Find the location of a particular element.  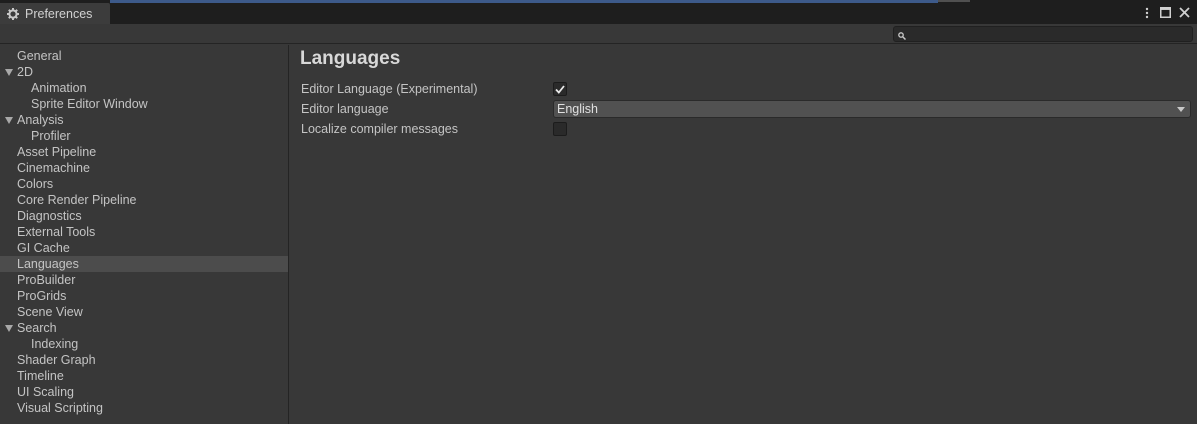

sidebar-item-profiler: Profiler is located at coordinates (144, 136).